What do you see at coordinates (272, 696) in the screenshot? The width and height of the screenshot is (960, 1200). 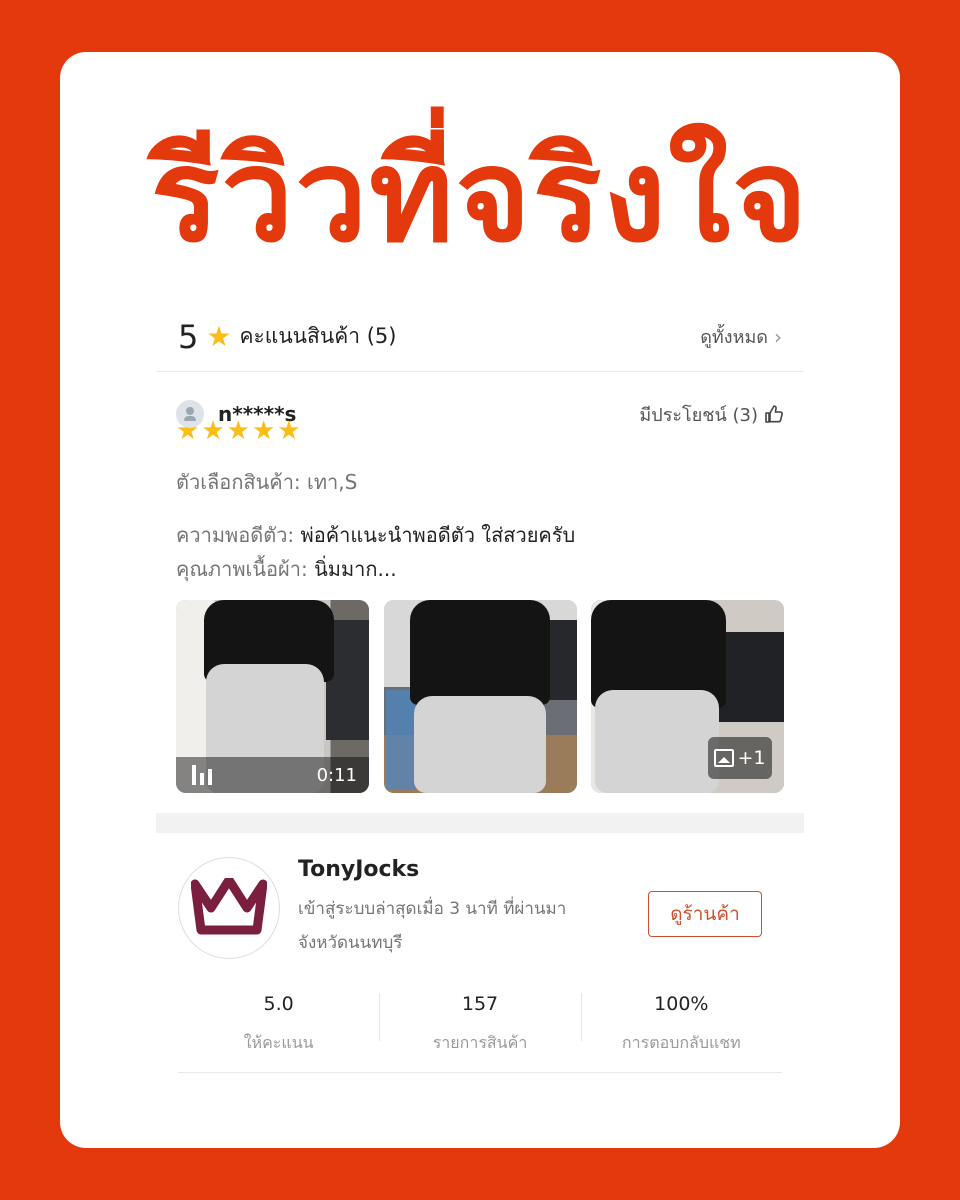 I see `review-video-thumbnail: 0:11` at bounding box center [272, 696].